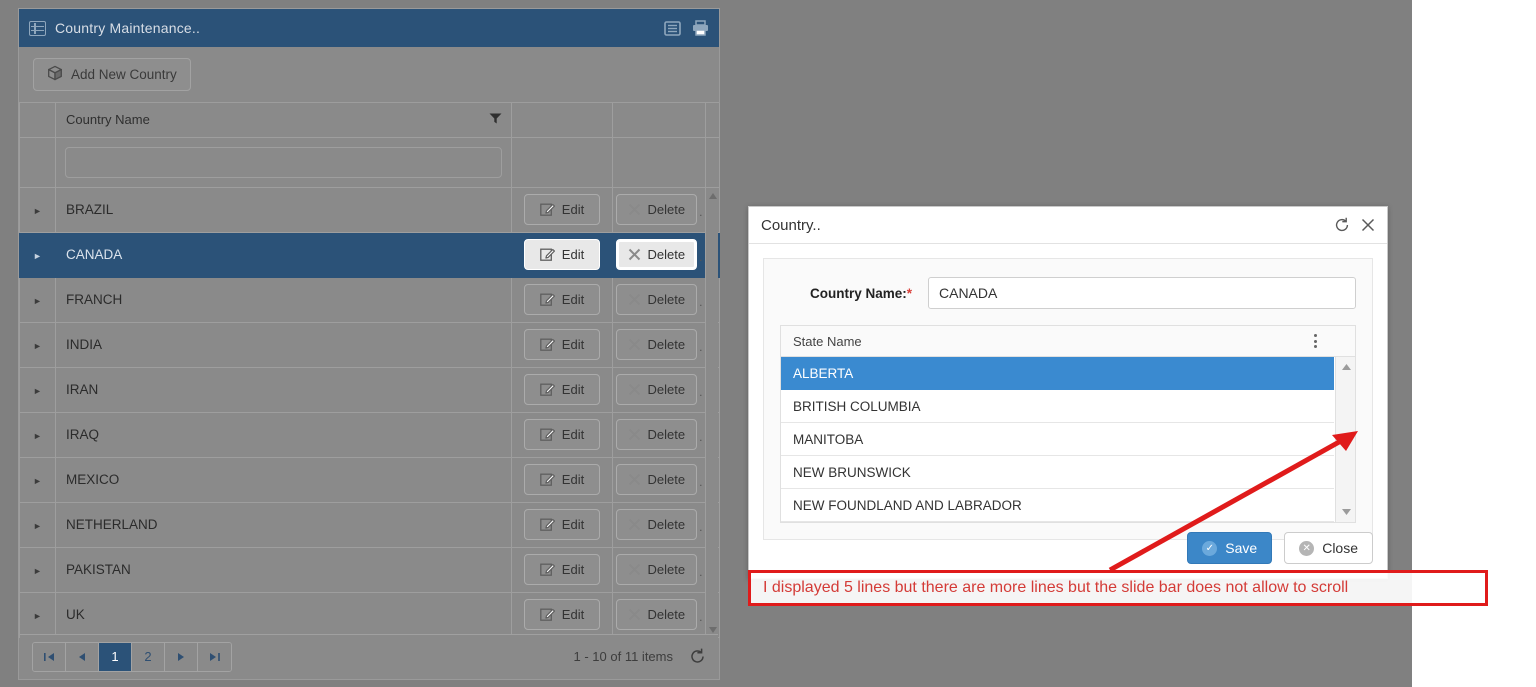 The image size is (1536, 687). What do you see at coordinates (700, 28) in the screenshot?
I see `print-icon` at bounding box center [700, 28].